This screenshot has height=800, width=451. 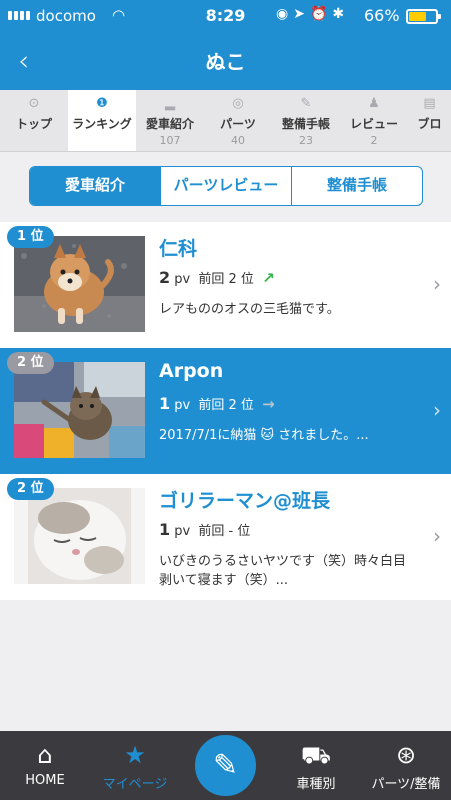 I want to click on bottom-tab-label: パーツ/整備, so click(x=406, y=784).